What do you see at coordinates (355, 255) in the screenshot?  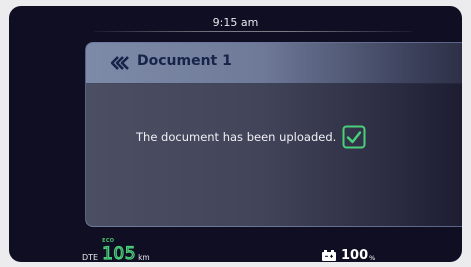 I see `battery-value: 100` at bounding box center [355, 255].